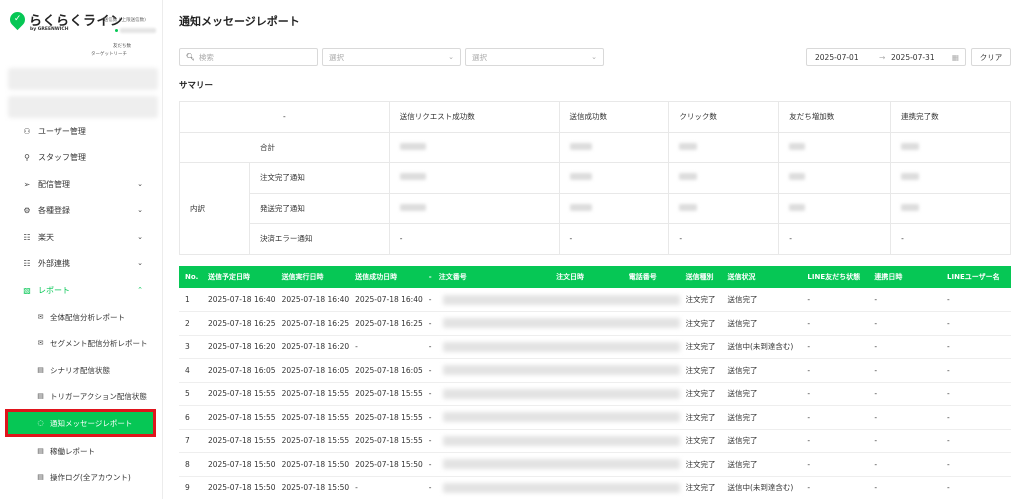 This screenshot has height=499, width=1024. Describe the element at coordinates (312, 441) in the screenshot. I see `cell-executed-time: 2025-07-18 15:55` at that location.